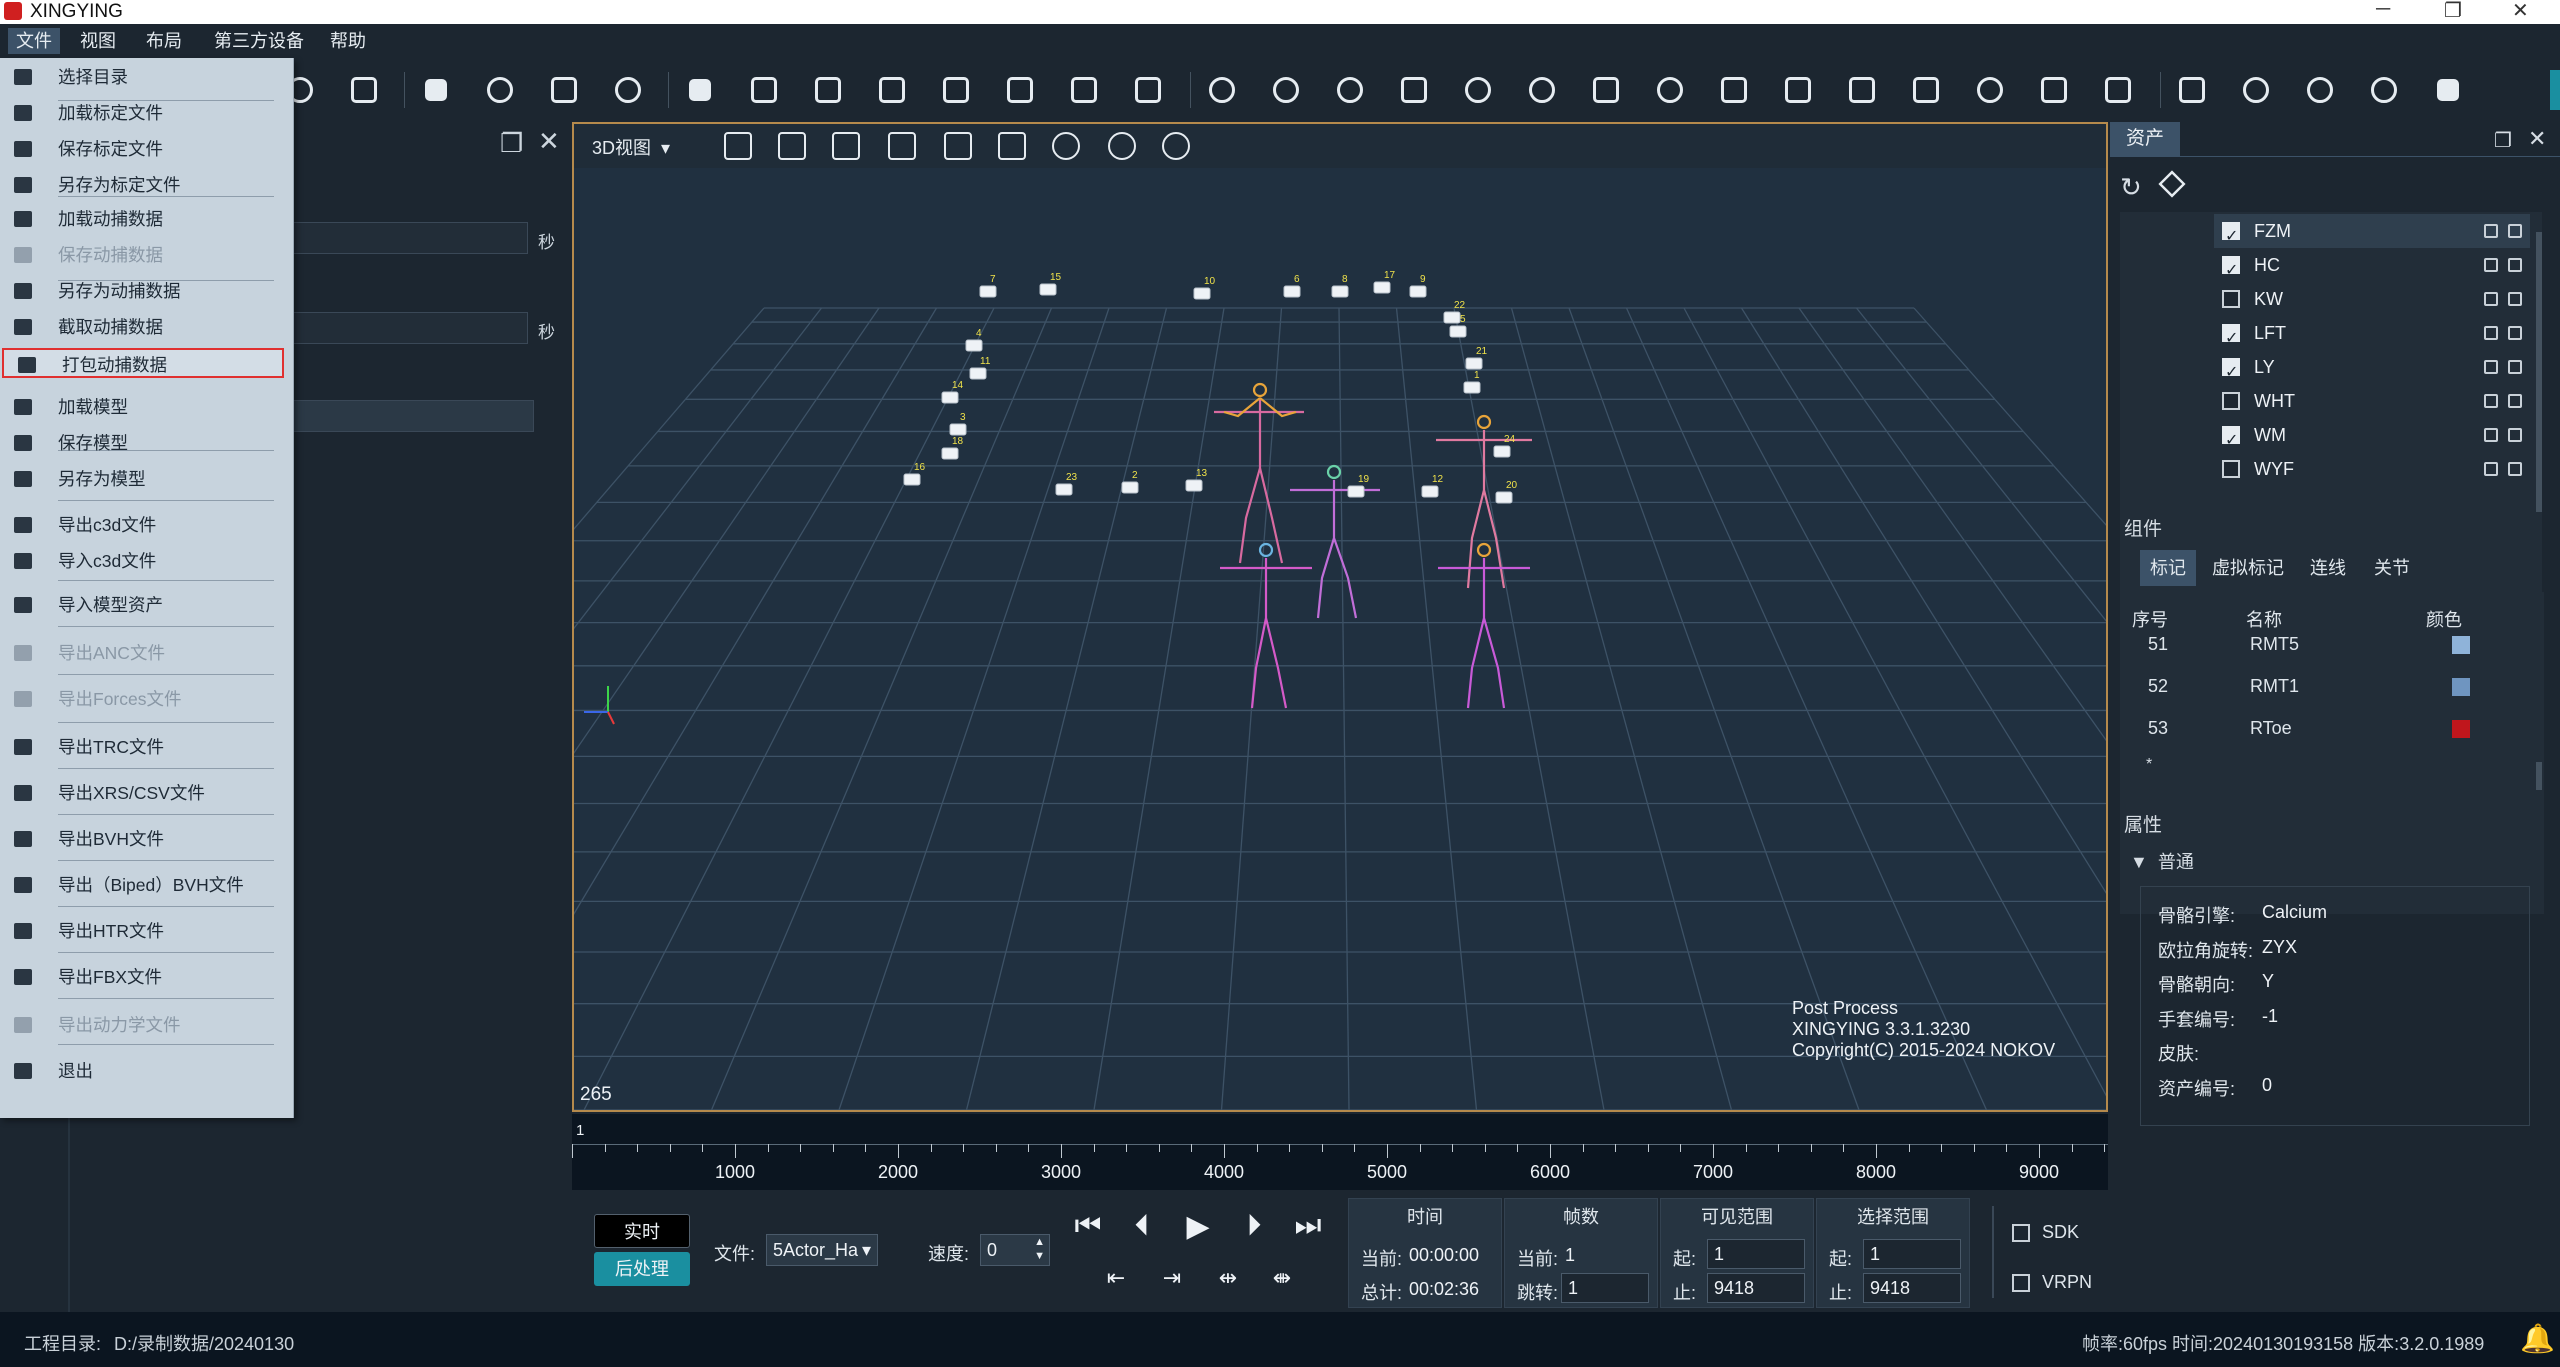 The image size is (2560, 1367). What do you see at coordinates (1088, 1226) in the screenshot?
I see `skip-first-icon: ⏮` at bounding box center [1088, 1226].